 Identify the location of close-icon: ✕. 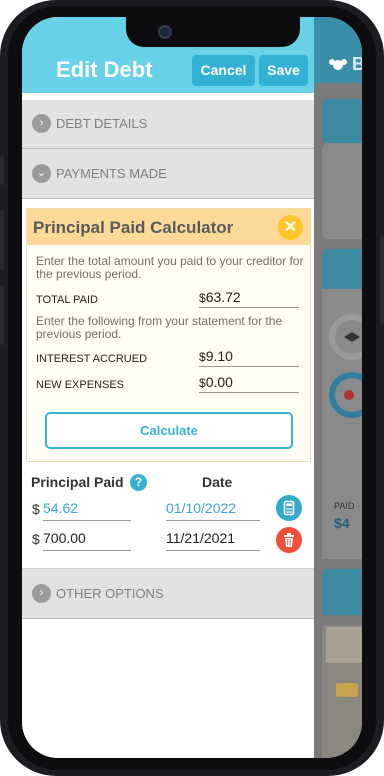
(290, 227).